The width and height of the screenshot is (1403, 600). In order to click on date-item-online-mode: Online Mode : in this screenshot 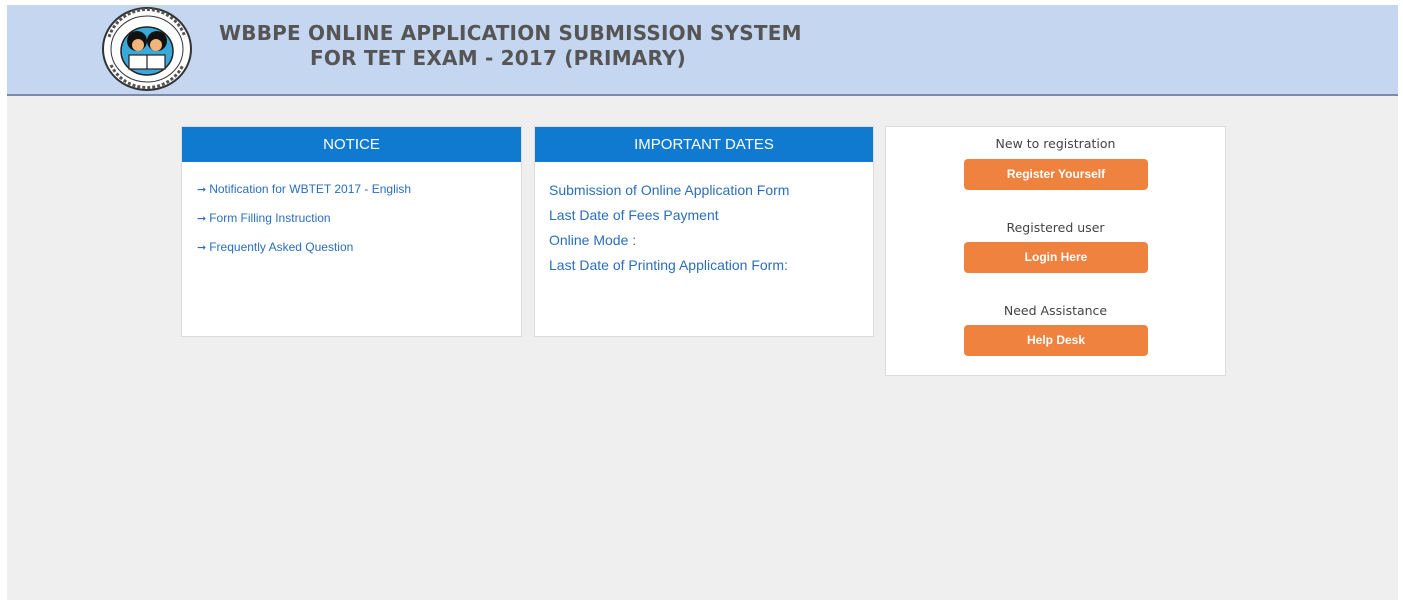, I will do `click(593, 240)`.